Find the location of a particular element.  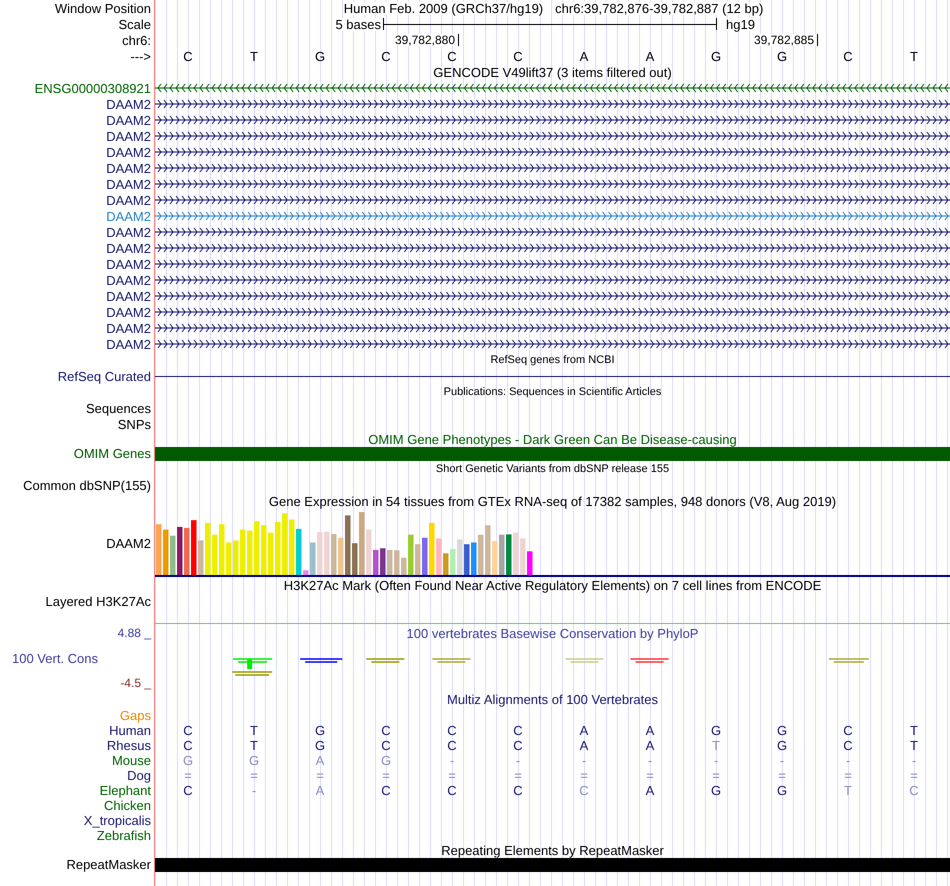

track-label: Window Position is located at coordinates (102, 8).